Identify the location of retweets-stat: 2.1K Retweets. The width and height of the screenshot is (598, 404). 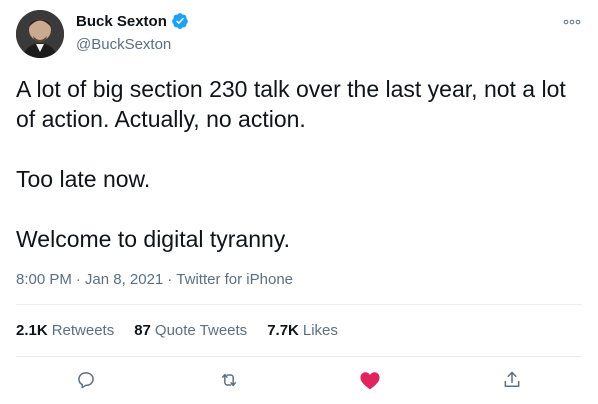
(65, 330).